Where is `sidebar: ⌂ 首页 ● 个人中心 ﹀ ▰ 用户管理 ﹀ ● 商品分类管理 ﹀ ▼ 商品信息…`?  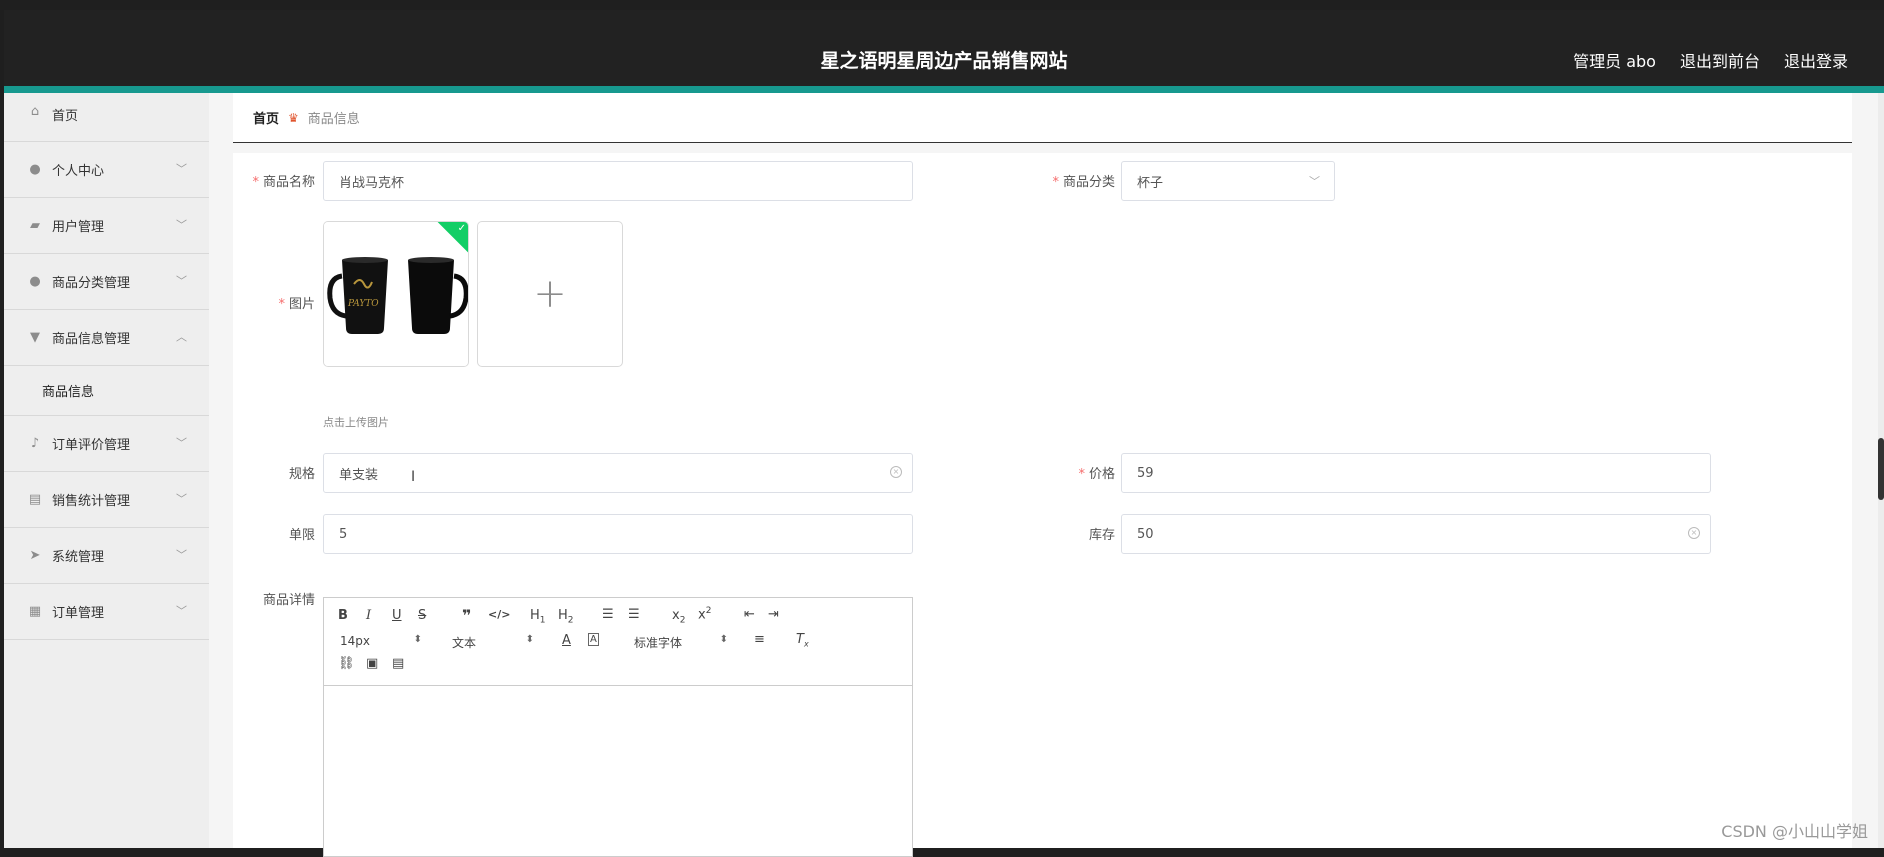 sidebar: ⌂ 首页 ● 个人中心 ﹀ ▰ 用户管理 ﹀ ● 商品分类管理 ﹀ ▼ 商品信息… is located at coordinates (106, 470).